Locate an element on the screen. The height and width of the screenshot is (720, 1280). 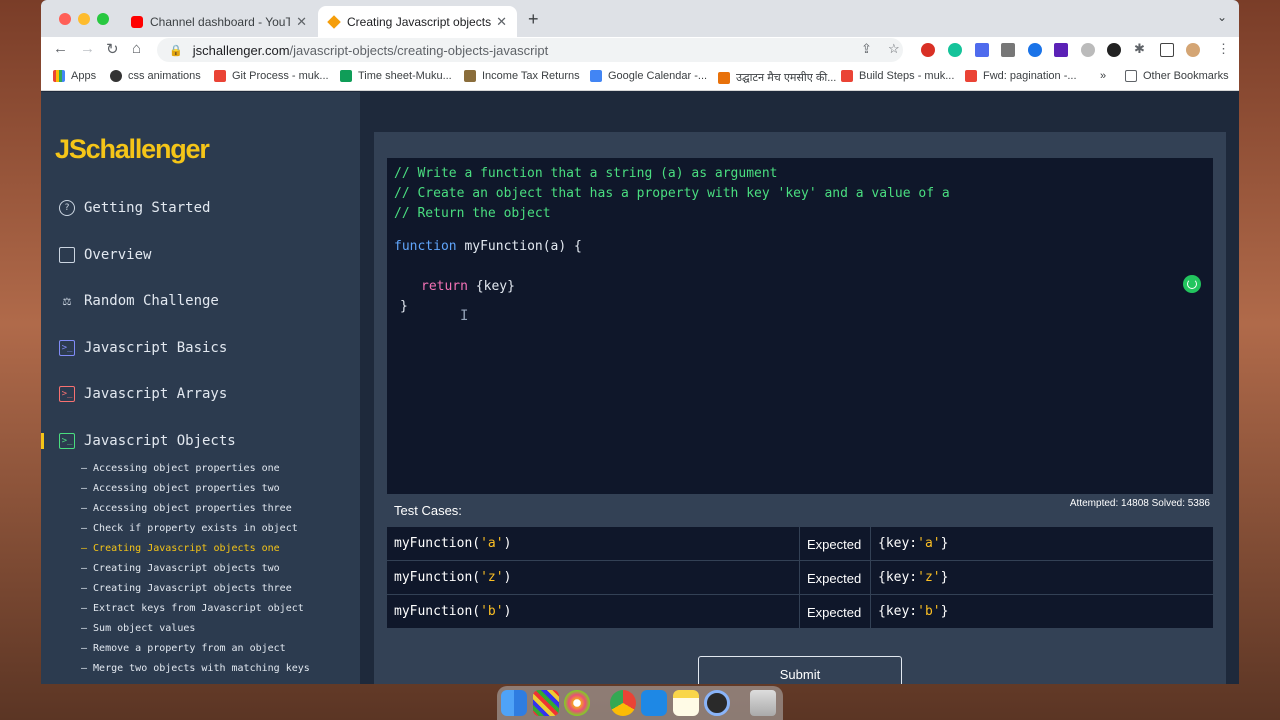
news-icon is located at coordinates (724, 77).